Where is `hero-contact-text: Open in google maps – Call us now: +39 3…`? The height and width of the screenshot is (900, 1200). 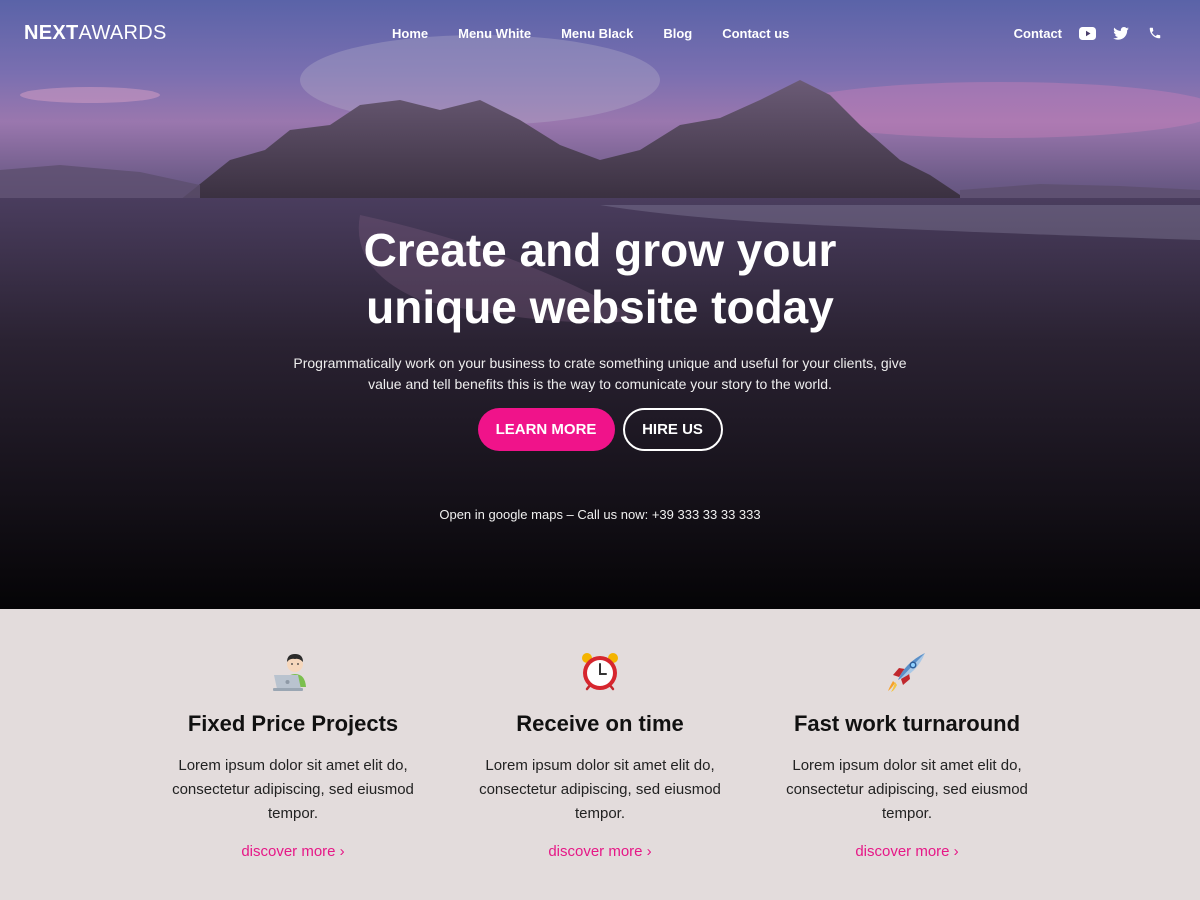
hero-contact-text: Open in google maps – Call us now: +39 3… is located at coordinates (600, 514).